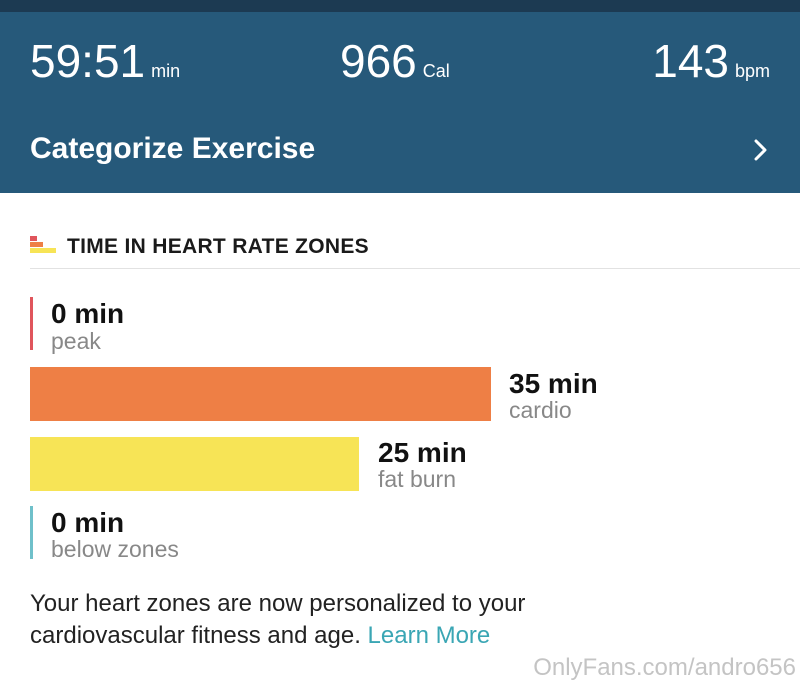 The height and width of the screenshot is (689, 800). Describe the element at coordinates (553, 383) in the screenshot. I see `zone-cardio-value: 35 min` at that location.